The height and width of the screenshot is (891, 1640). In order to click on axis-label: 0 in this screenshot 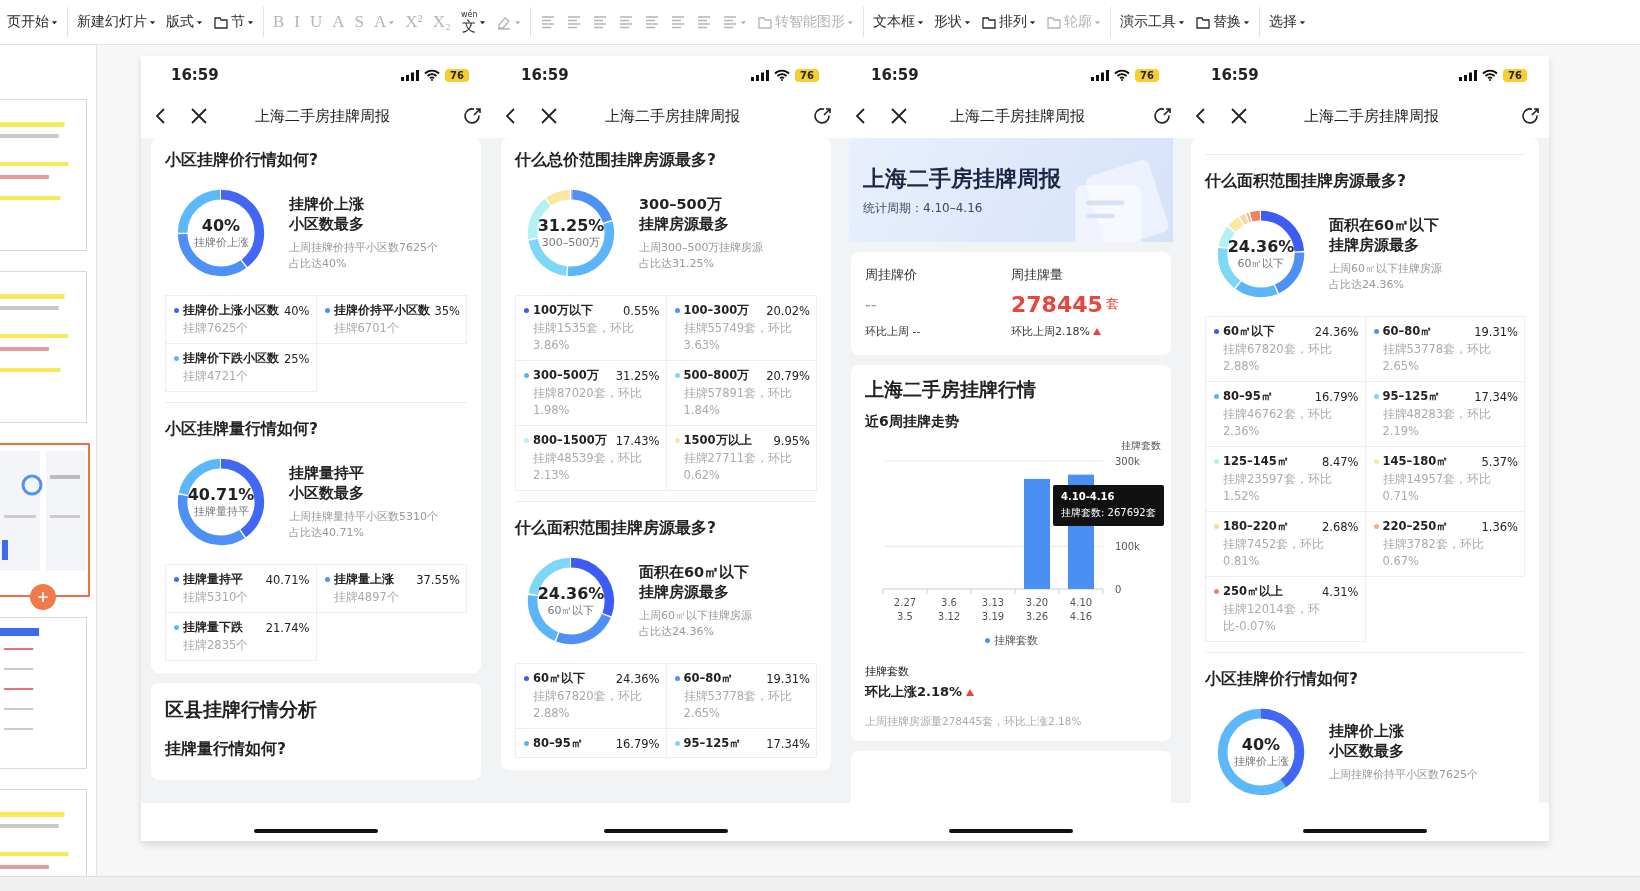, I will do `click(1118, 589)`.